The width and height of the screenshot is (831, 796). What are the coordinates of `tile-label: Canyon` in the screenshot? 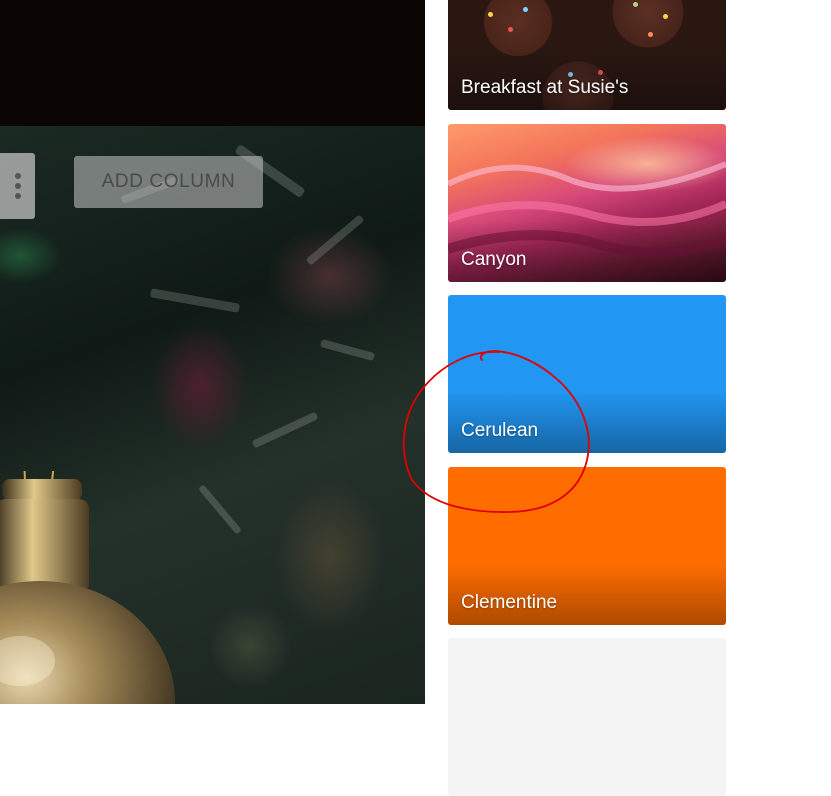 It's located at (494, 259).